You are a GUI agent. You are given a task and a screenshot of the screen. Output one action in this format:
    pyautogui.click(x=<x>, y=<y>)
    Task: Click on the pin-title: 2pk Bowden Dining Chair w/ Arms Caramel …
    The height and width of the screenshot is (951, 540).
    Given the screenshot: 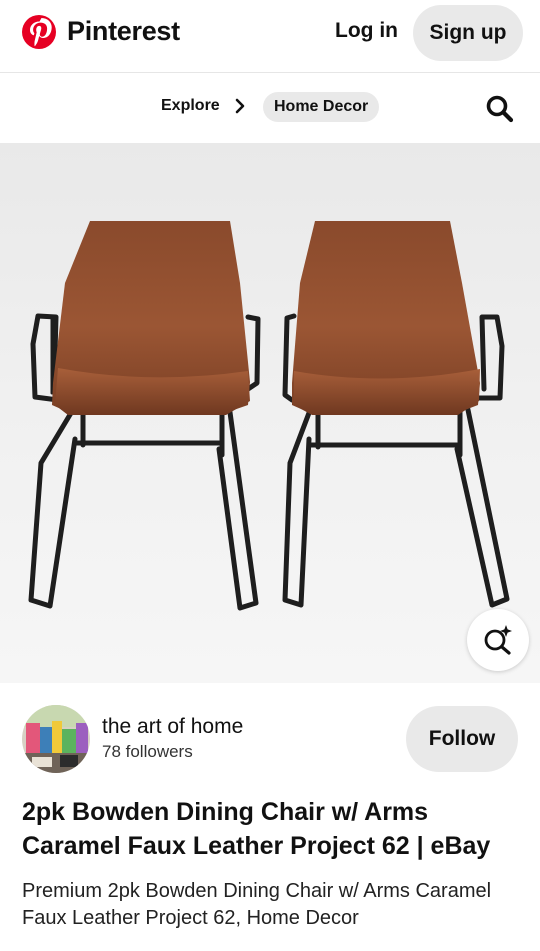 What is the action you would take?
    pyautogui.click(x=256, y=829)
    